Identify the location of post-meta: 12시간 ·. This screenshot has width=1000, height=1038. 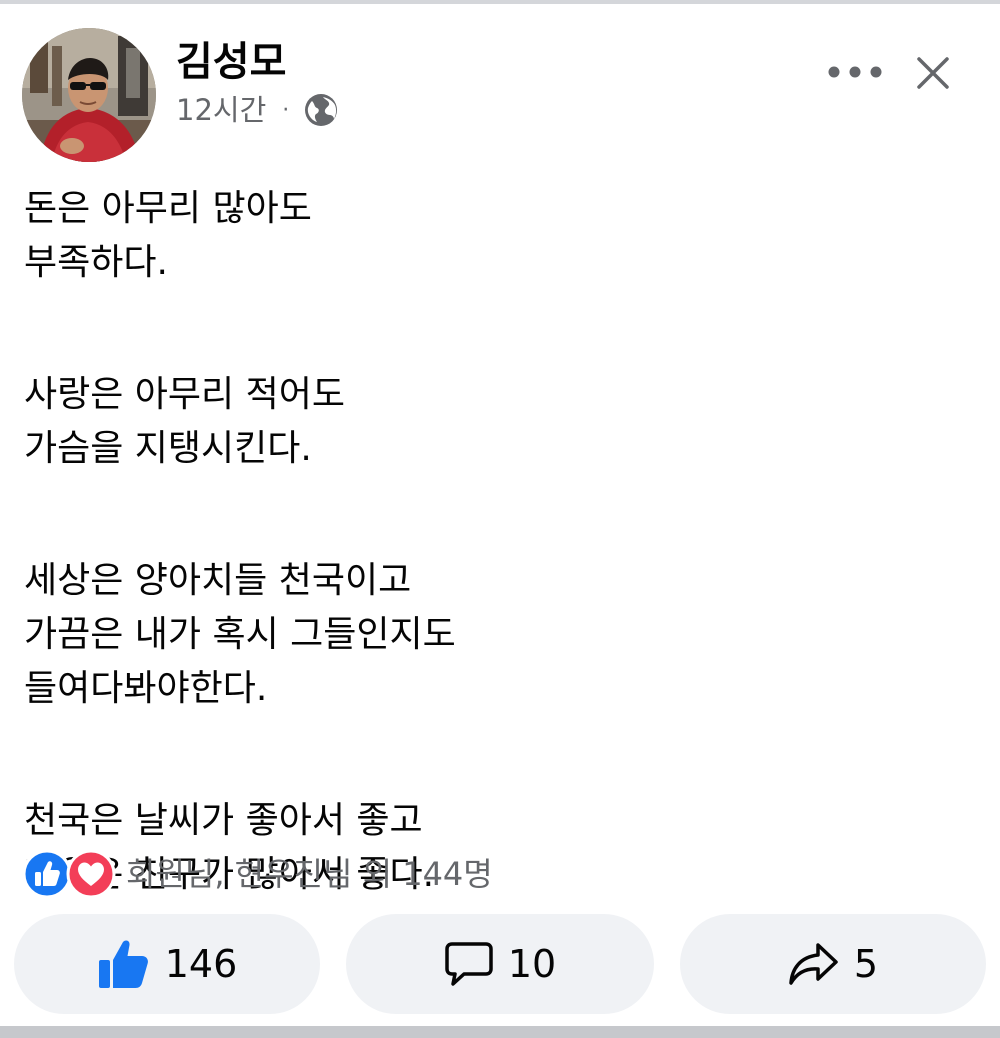
(257, 110).